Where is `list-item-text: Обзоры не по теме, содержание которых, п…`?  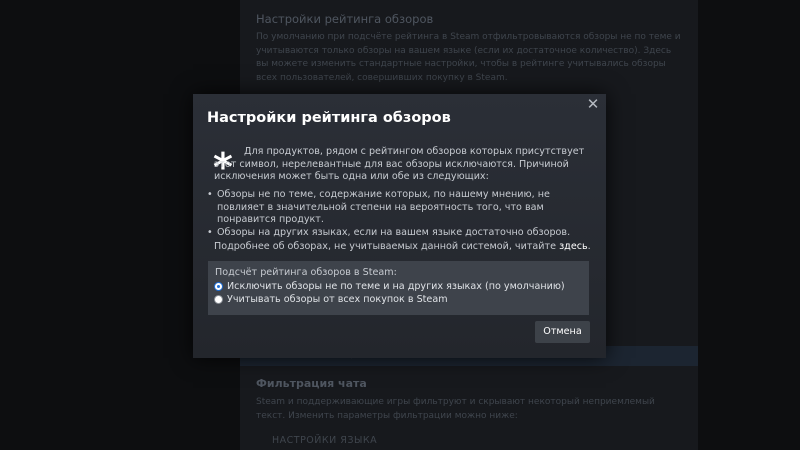
list-item-text: Обзоры не по теме, содержание которых, п… is located at coordinates (383, 207).